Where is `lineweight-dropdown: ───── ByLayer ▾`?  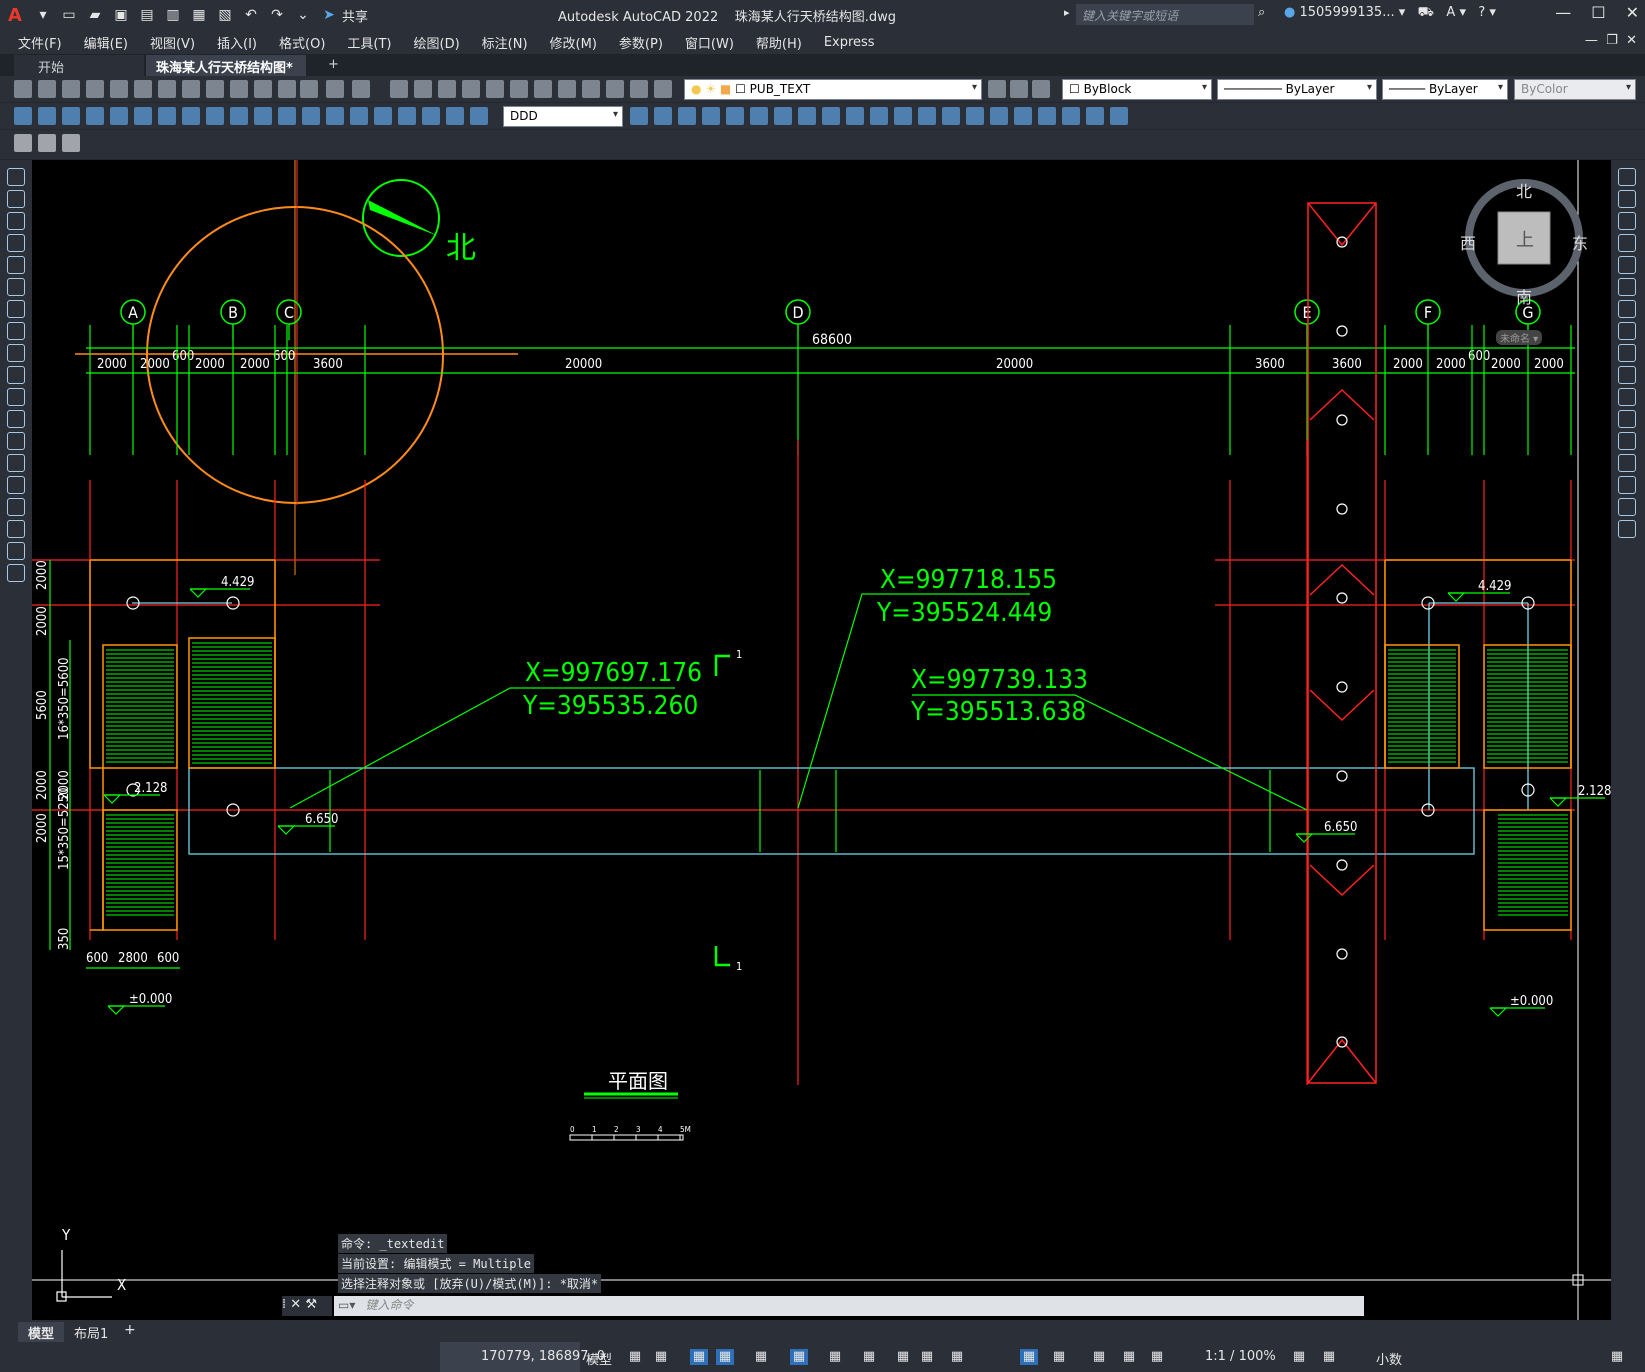 lineweight-dropdown: ───── ByLayer ▾ is located at coordinates (1445, 89).